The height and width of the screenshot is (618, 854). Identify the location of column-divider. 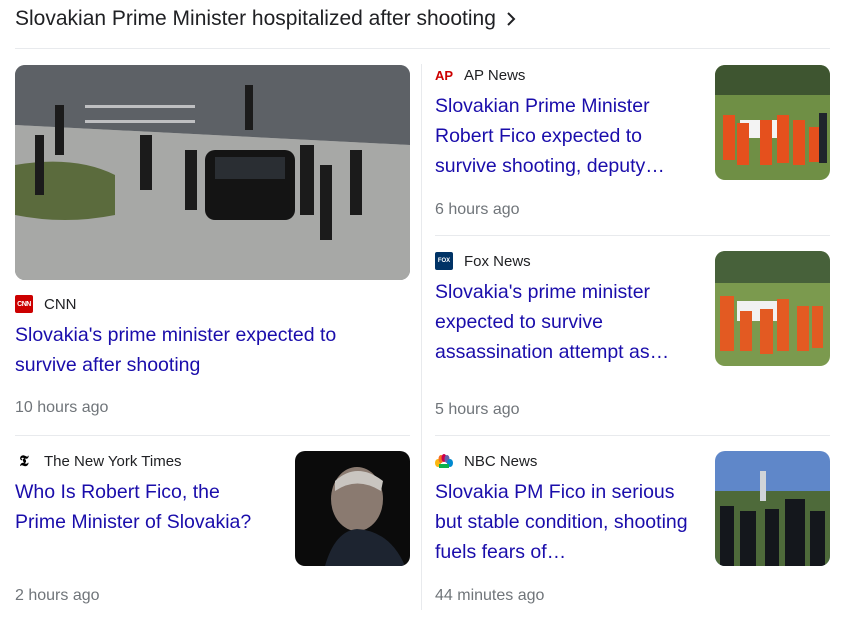
(421, 337).